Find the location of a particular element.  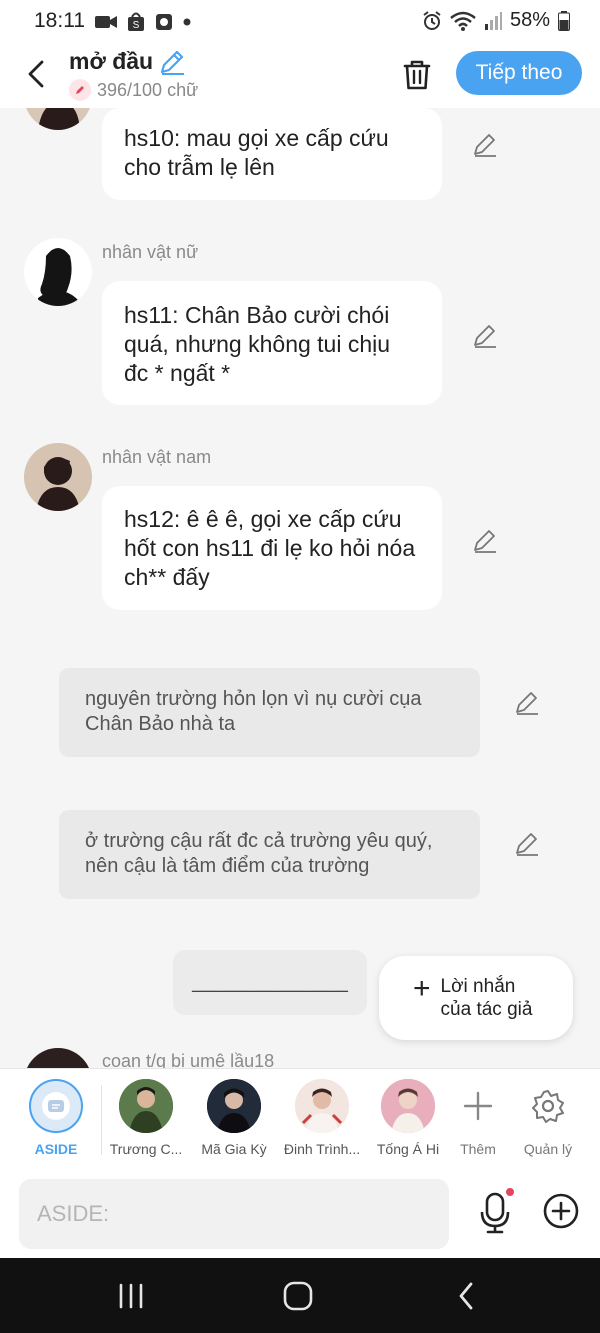

nav-back-button is located at coordinates (466, 1296).